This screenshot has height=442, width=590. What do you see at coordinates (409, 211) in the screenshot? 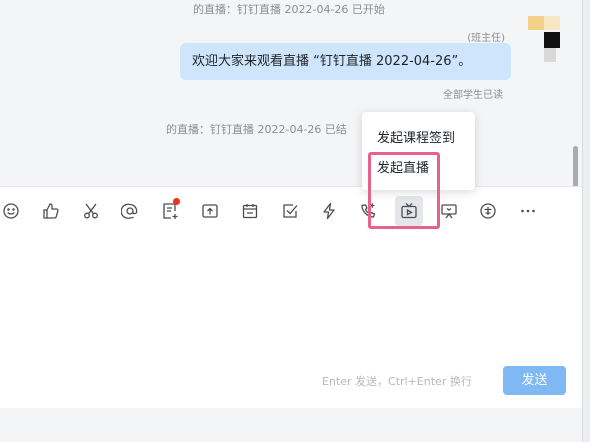
I see `live-tv-icon` at bounding box center [409, 211].